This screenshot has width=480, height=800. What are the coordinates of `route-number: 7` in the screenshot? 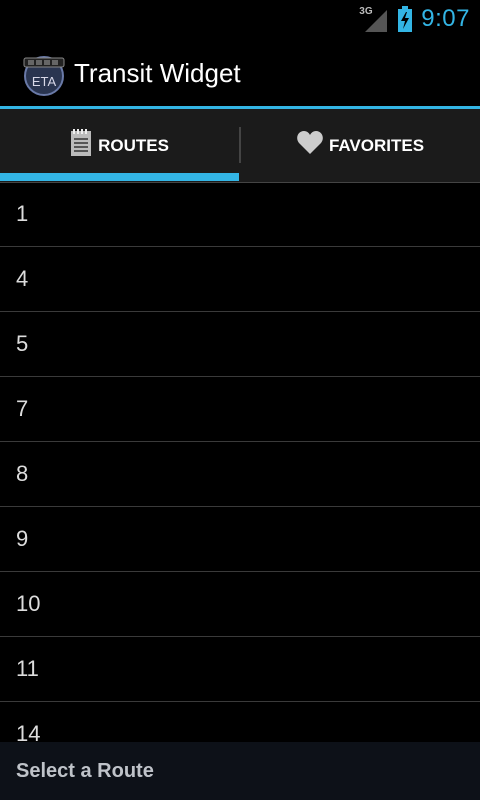 It's located at (22, 408).